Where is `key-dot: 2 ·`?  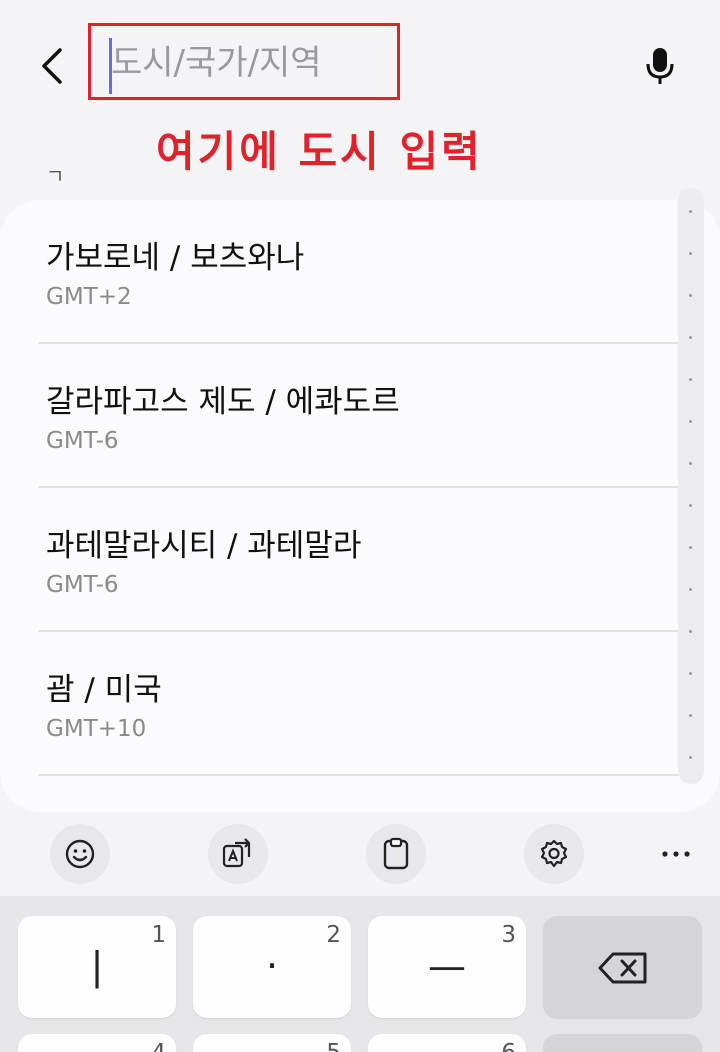 key-dot: 2 · is located at coordinates (272, 967).